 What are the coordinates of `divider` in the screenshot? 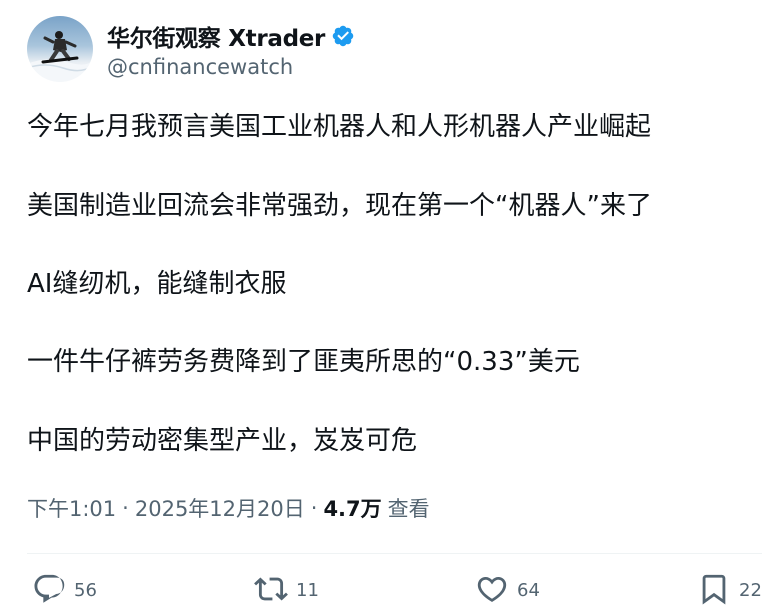 It's located at (394, 553).